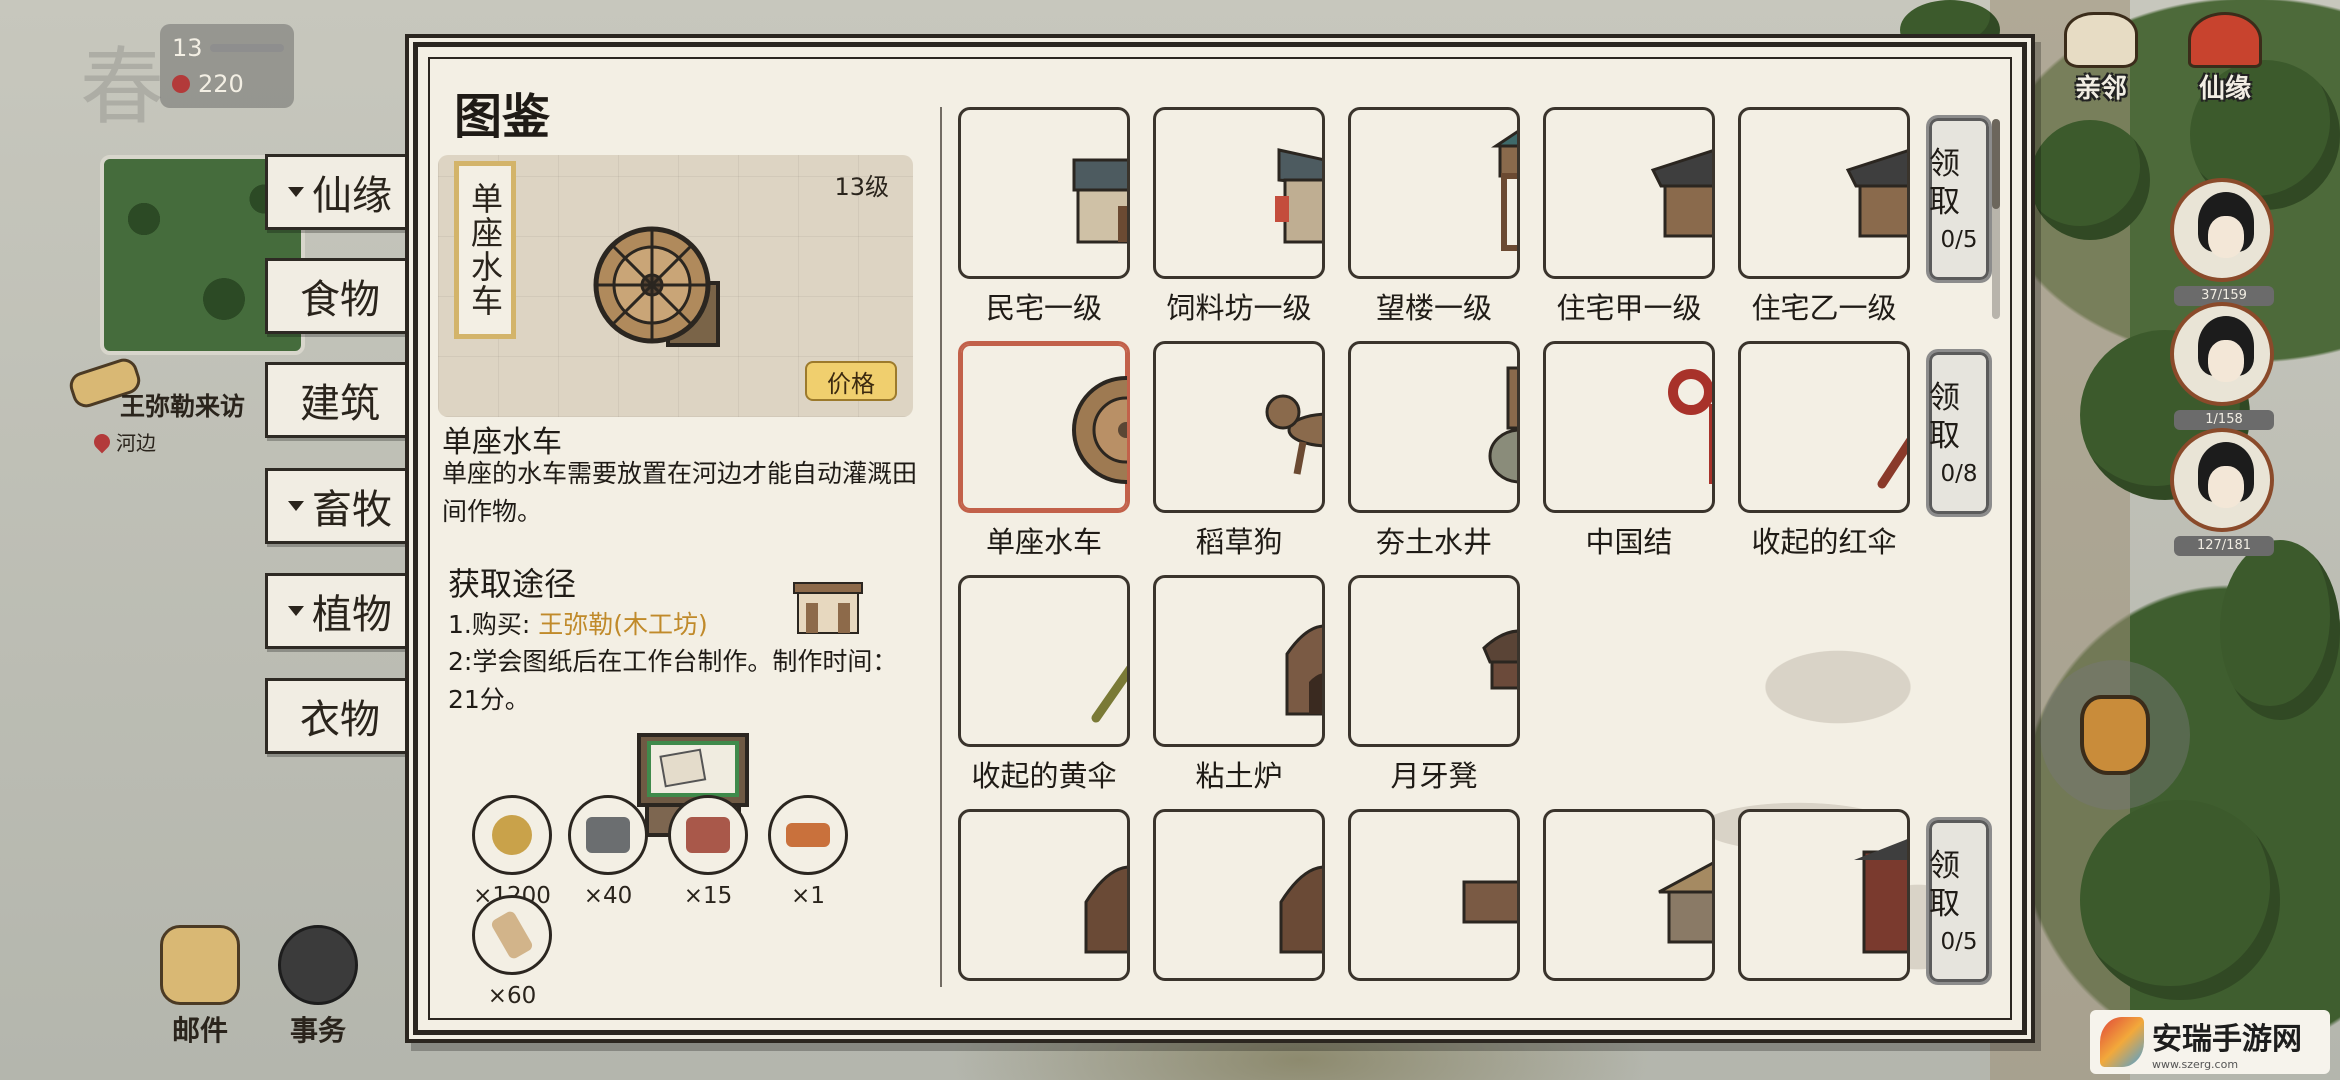 This screenshot has height=1080, width=2340. Describe the element at coordinates (608, 835) in the screenshot. I see `material-stone` at that location.